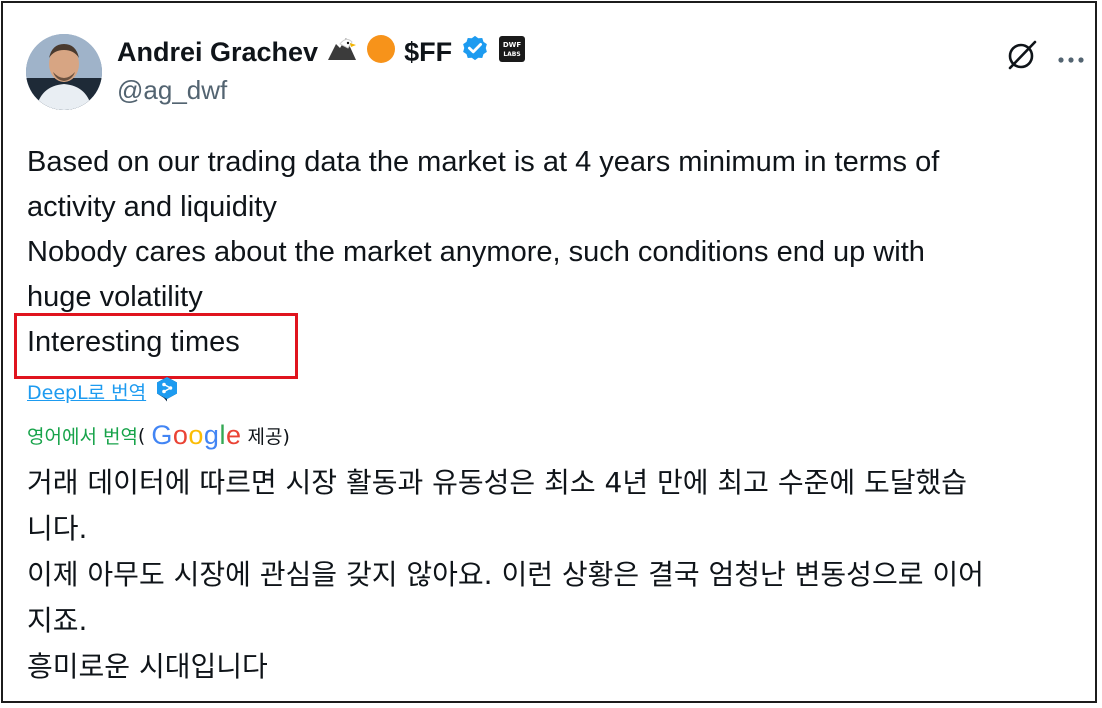  What do you see at coordinates (86, 391) in the screenshot?
I see `deepl-translate-link: DeepL로 번역` at bounding box center [86, 391].